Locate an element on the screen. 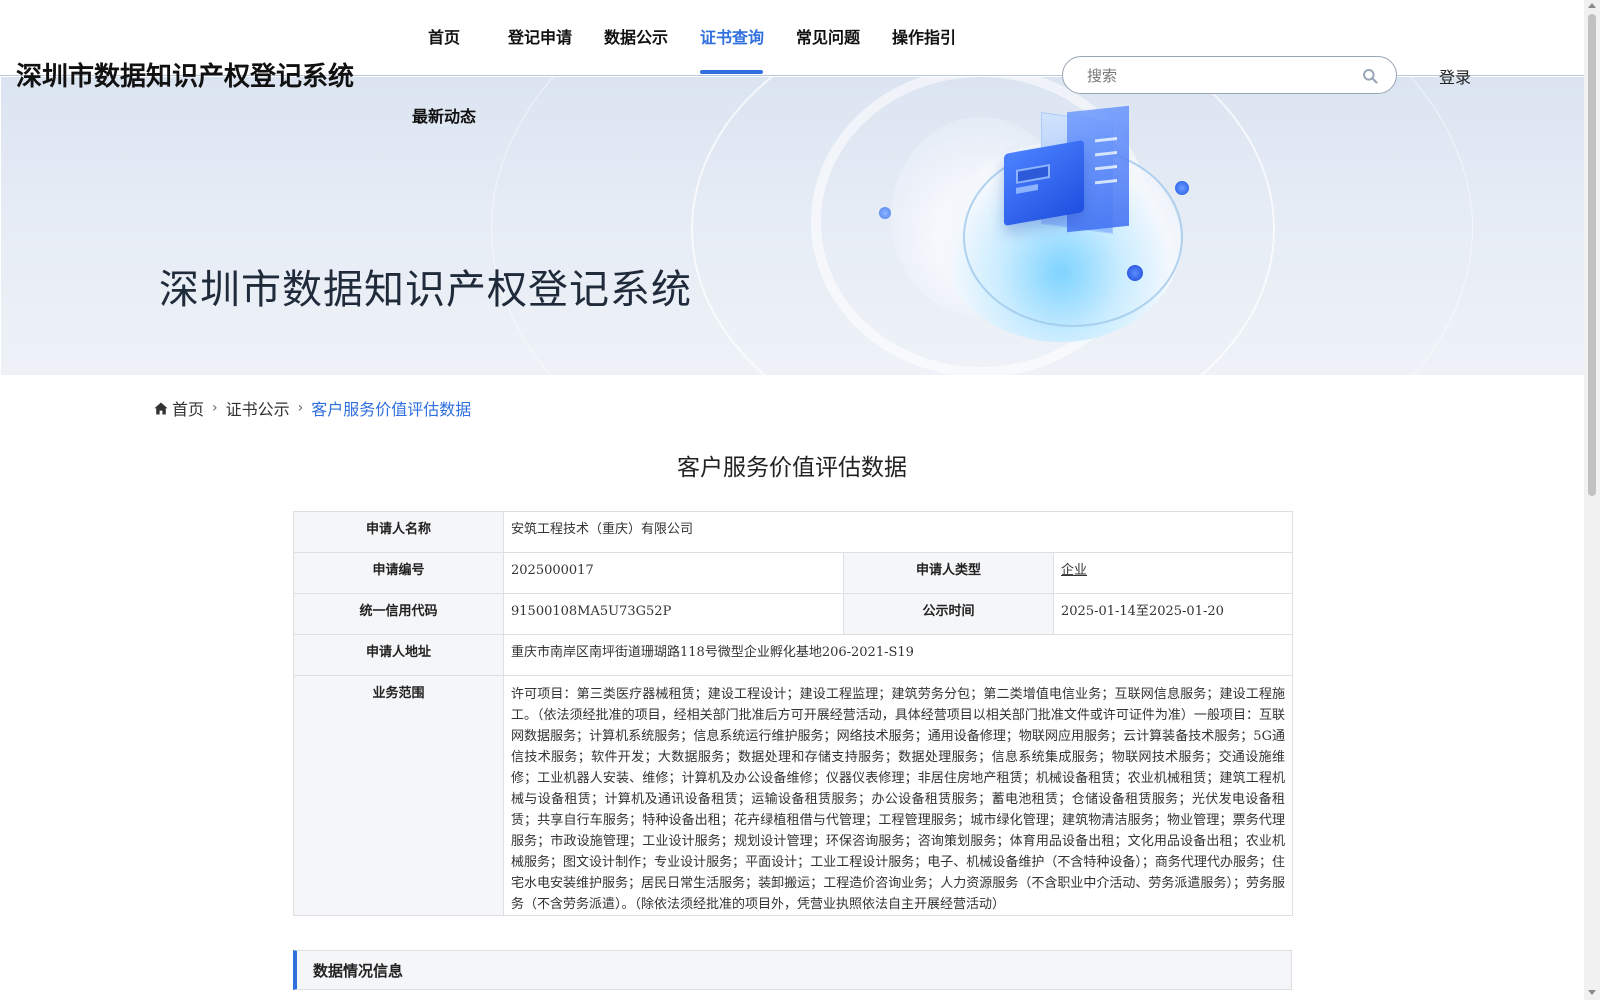 The width and height of the screenshot is (1600, 1000). nav-certificate-query: 证书查询 is located at coordinates (732, 36).